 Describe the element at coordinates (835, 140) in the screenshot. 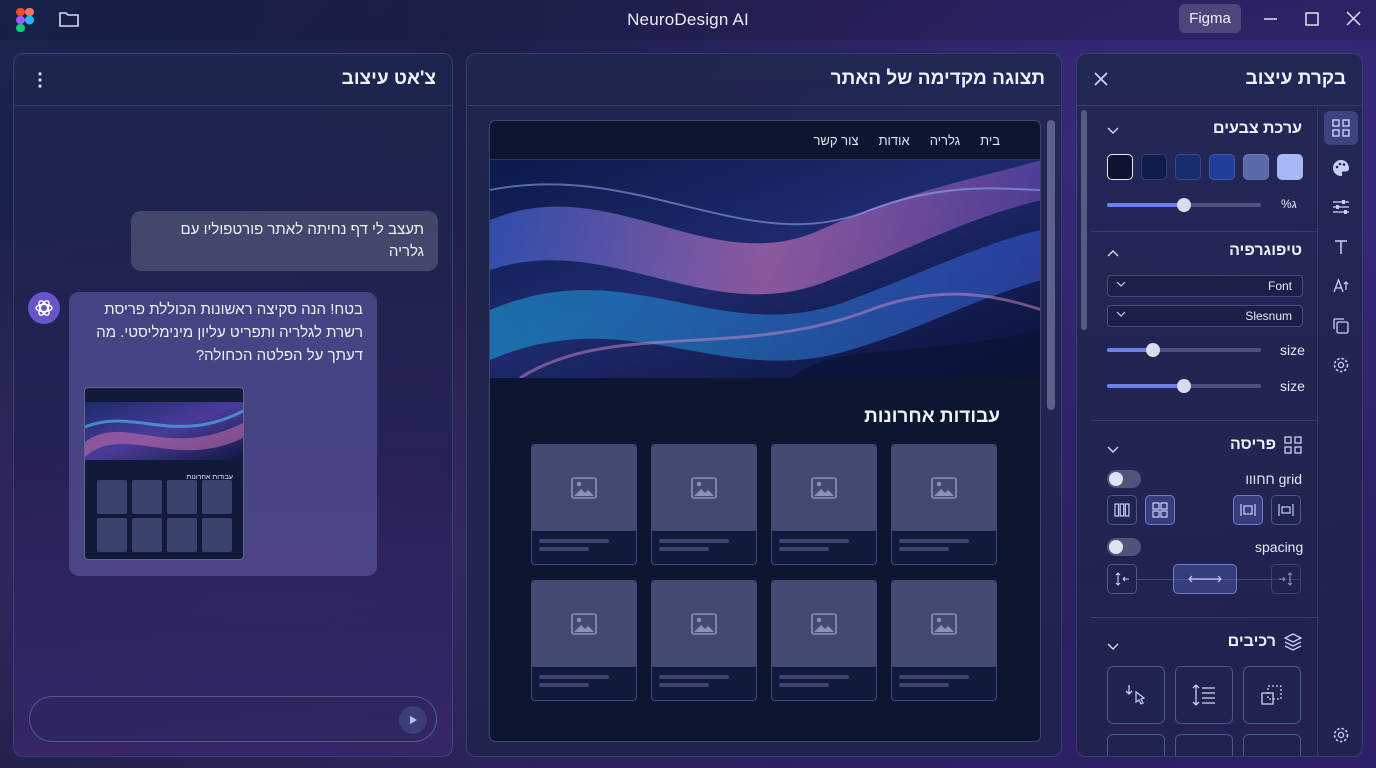

I see `nav-item-contact: צור קשר` at that location.